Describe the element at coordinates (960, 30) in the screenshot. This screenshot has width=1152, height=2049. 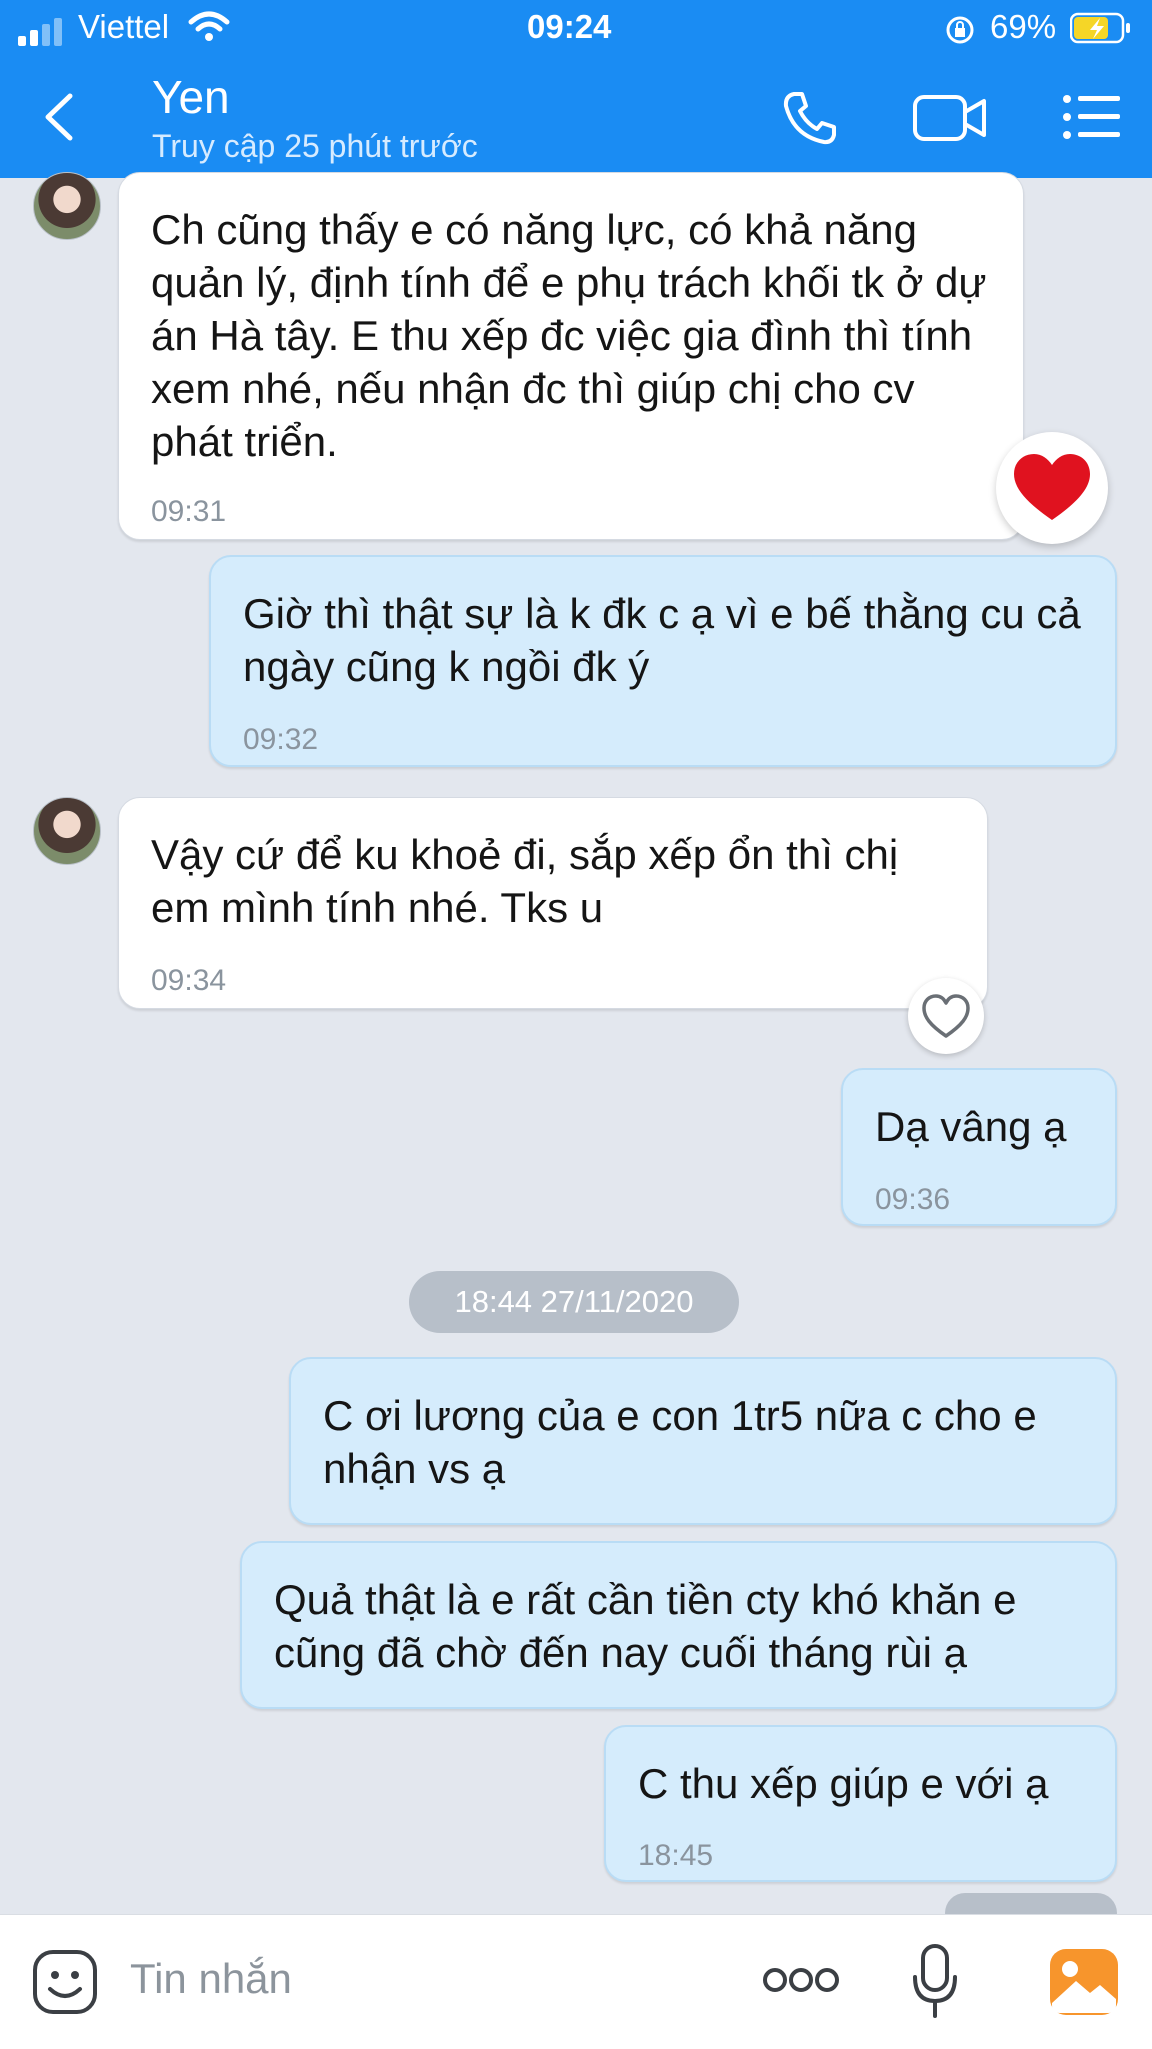
I see `orientation-lock-icon` at that location.